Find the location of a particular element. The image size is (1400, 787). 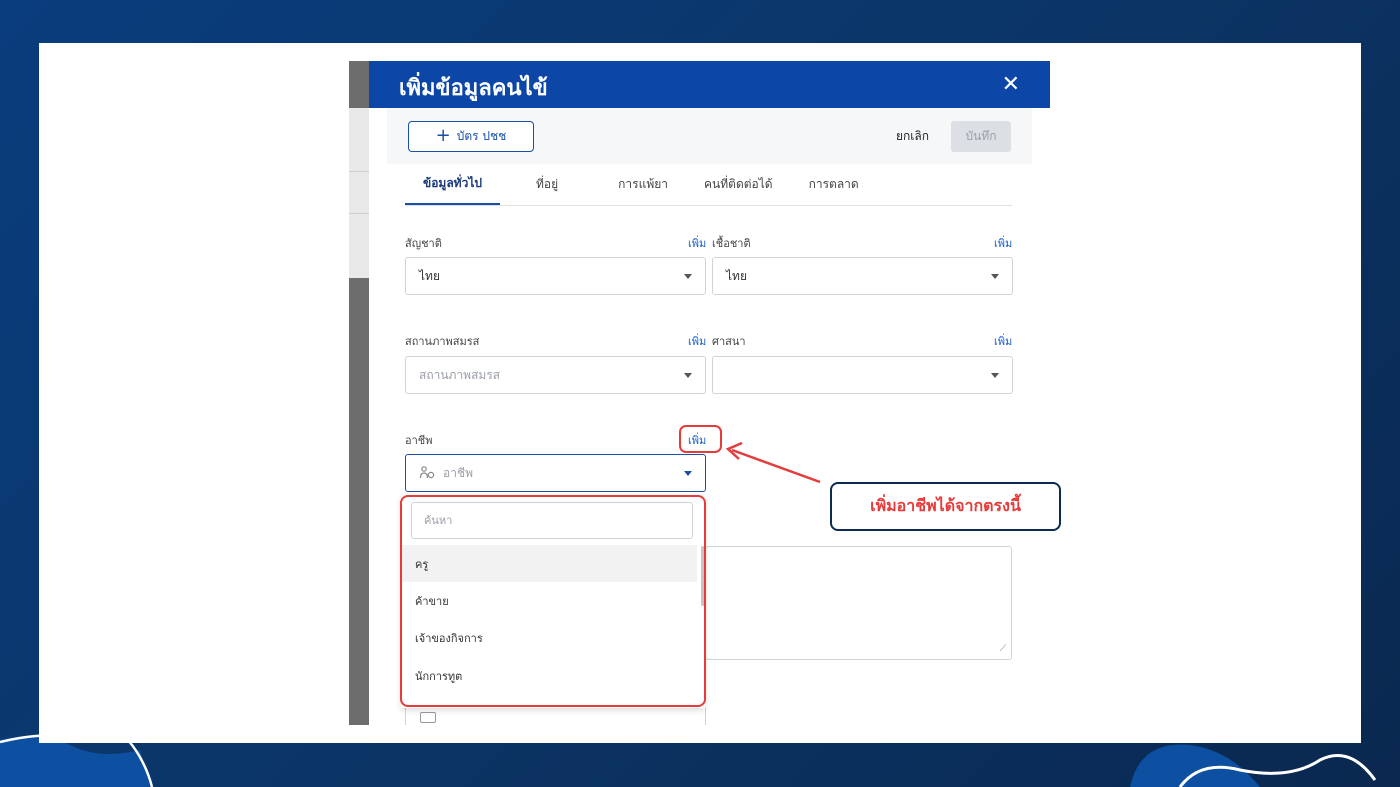

add-id-card-button: + บัตร ปชช is located at coordinates (471, 136).